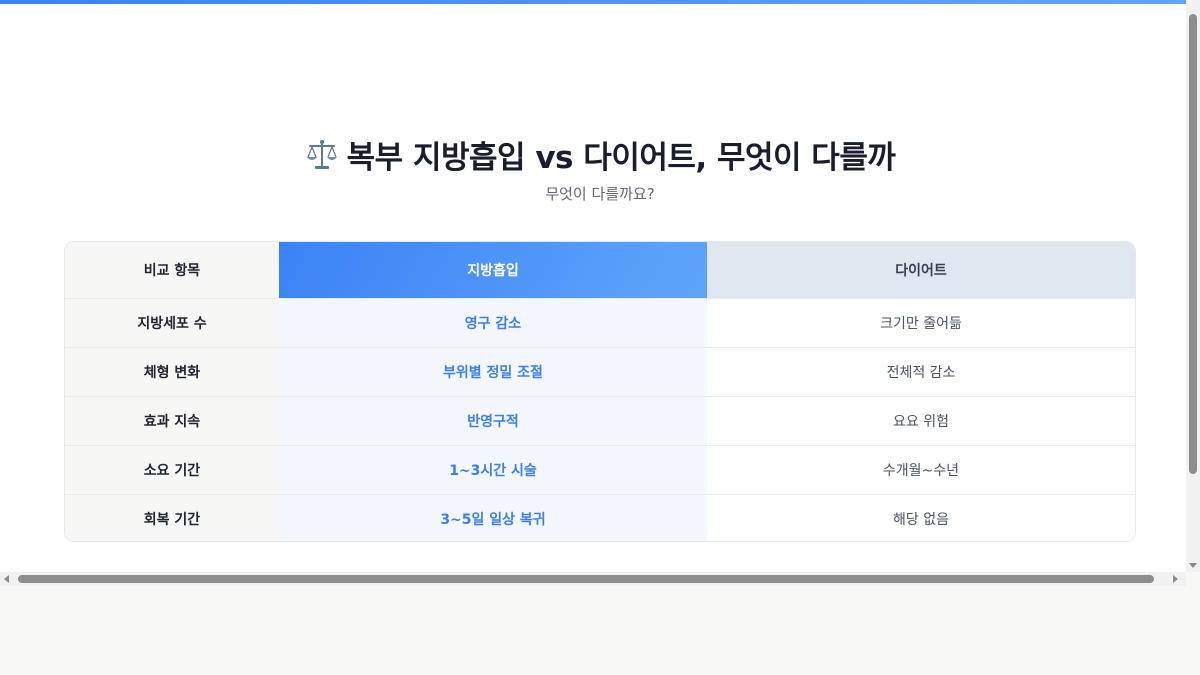  I want to click on horizontal-scrollbar, so click(593, 579).